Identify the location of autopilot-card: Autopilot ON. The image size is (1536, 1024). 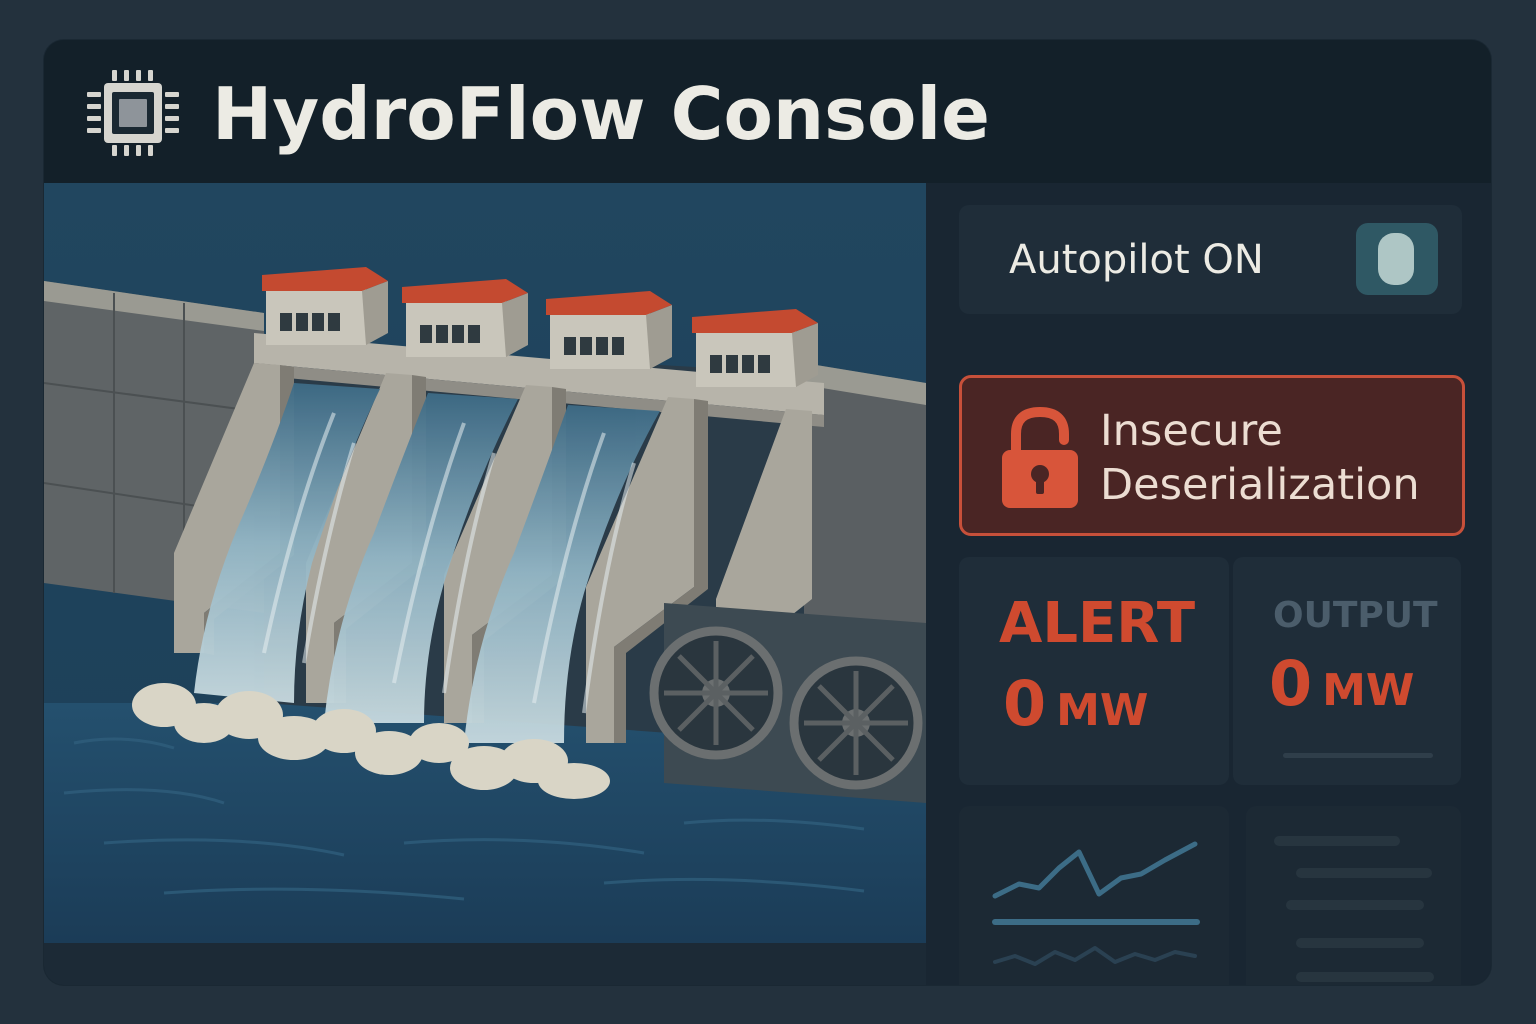
(1210, 259).